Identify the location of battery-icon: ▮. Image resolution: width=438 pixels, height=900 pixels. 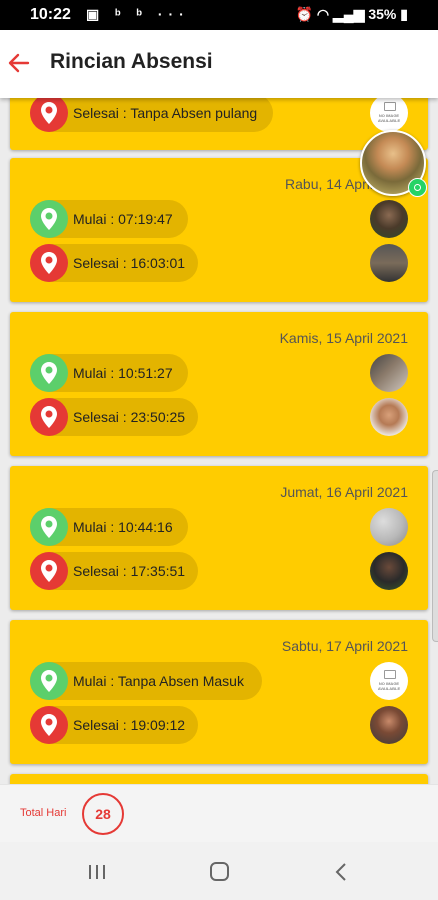
(404, 14).